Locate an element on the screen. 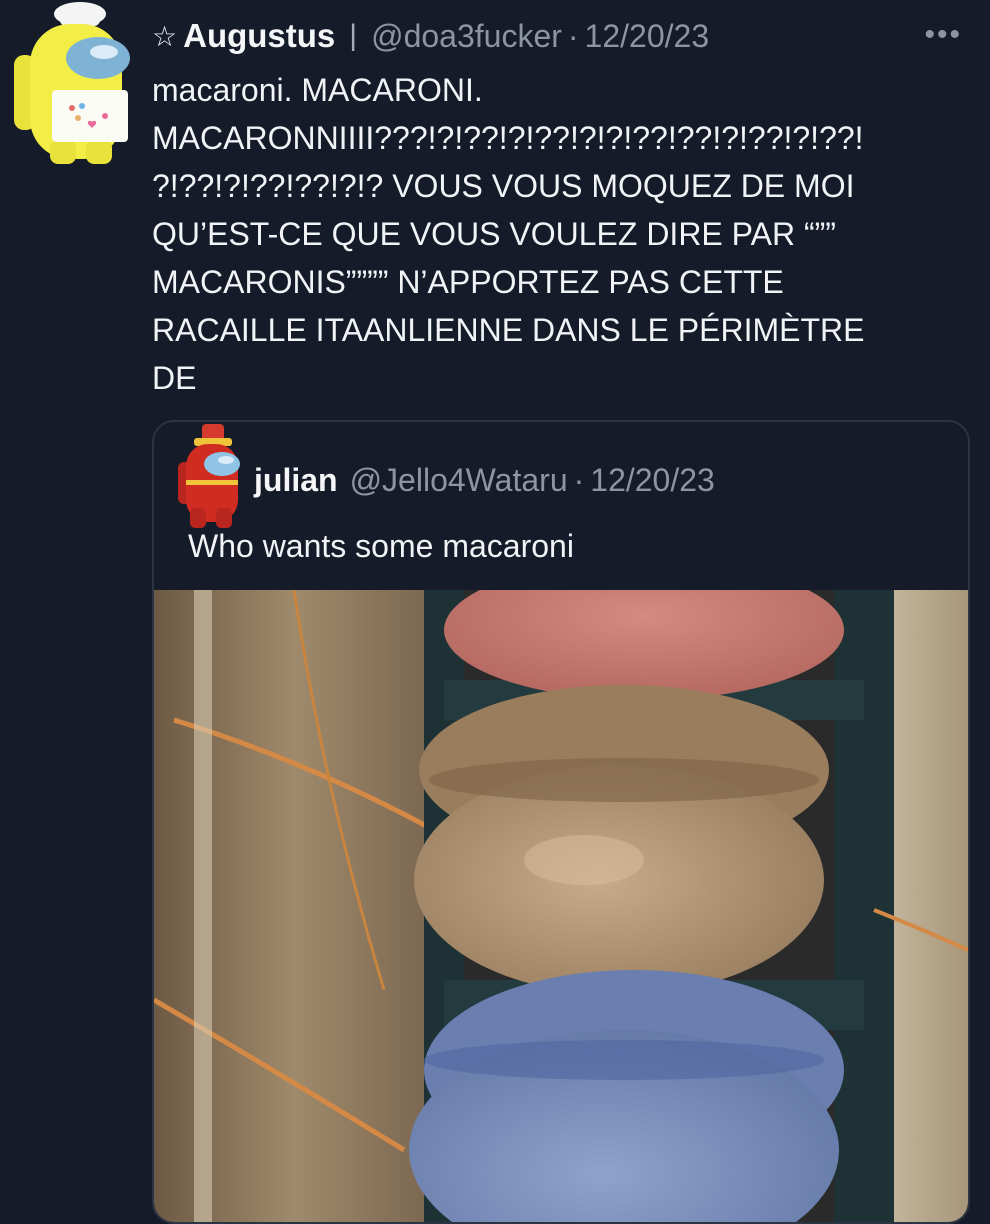 The image size is (990, 1224). quoted-display-name: julian is located at coordinates (296, 480).